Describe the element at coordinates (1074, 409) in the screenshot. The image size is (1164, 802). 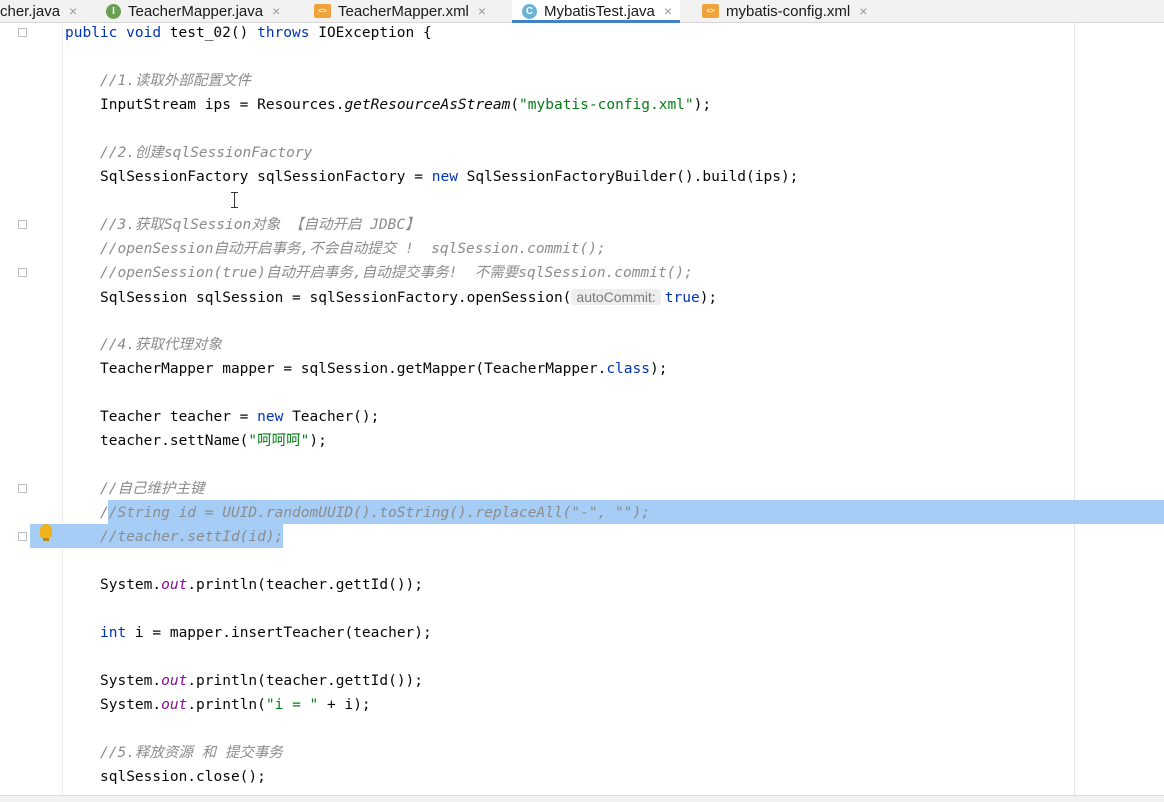
I see `right-margin-guide` at that location.